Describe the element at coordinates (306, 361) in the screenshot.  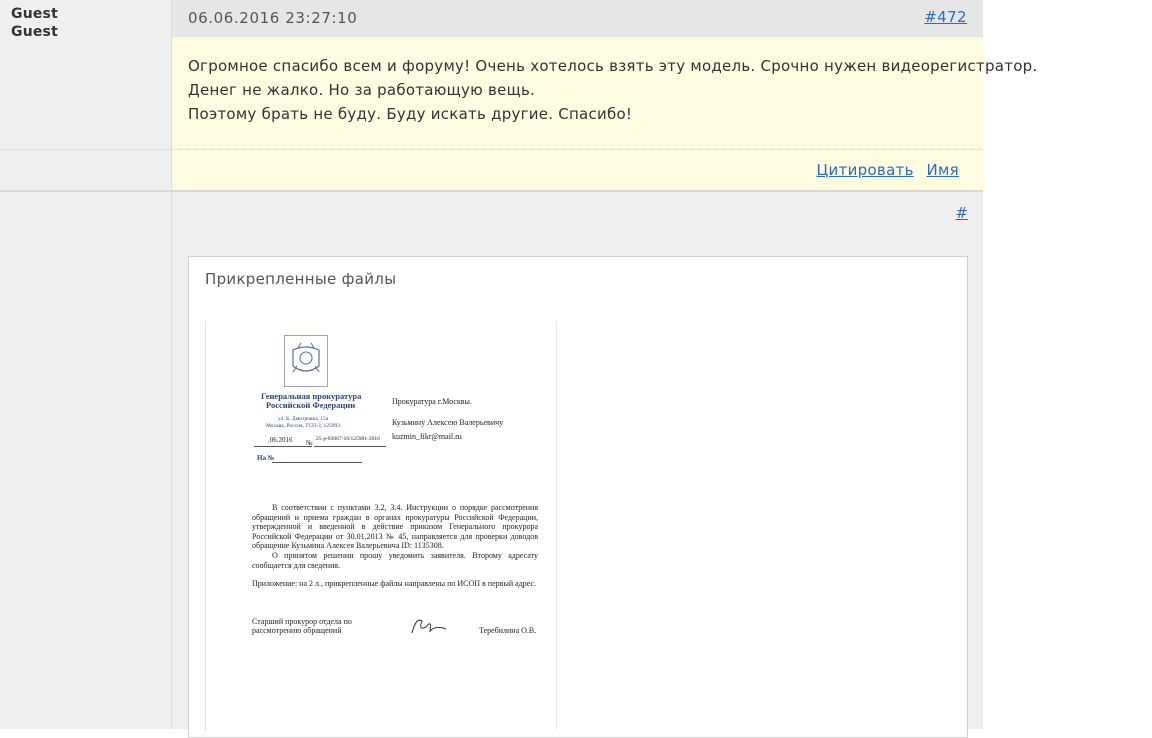
I see `coat-of-arms-icon` at that location.